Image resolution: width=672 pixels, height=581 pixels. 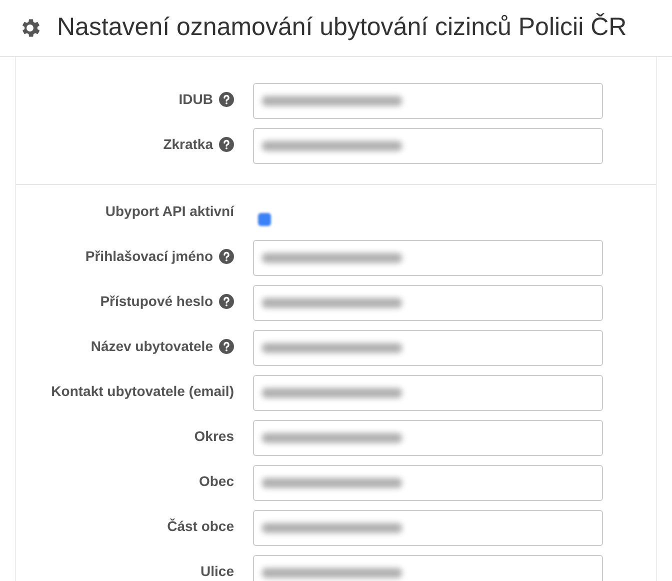 What do you see at coordinates (169, 211) in the screenshot?
I see `field-label: Ubyport API aktivní` at bounding box center [169, 211].